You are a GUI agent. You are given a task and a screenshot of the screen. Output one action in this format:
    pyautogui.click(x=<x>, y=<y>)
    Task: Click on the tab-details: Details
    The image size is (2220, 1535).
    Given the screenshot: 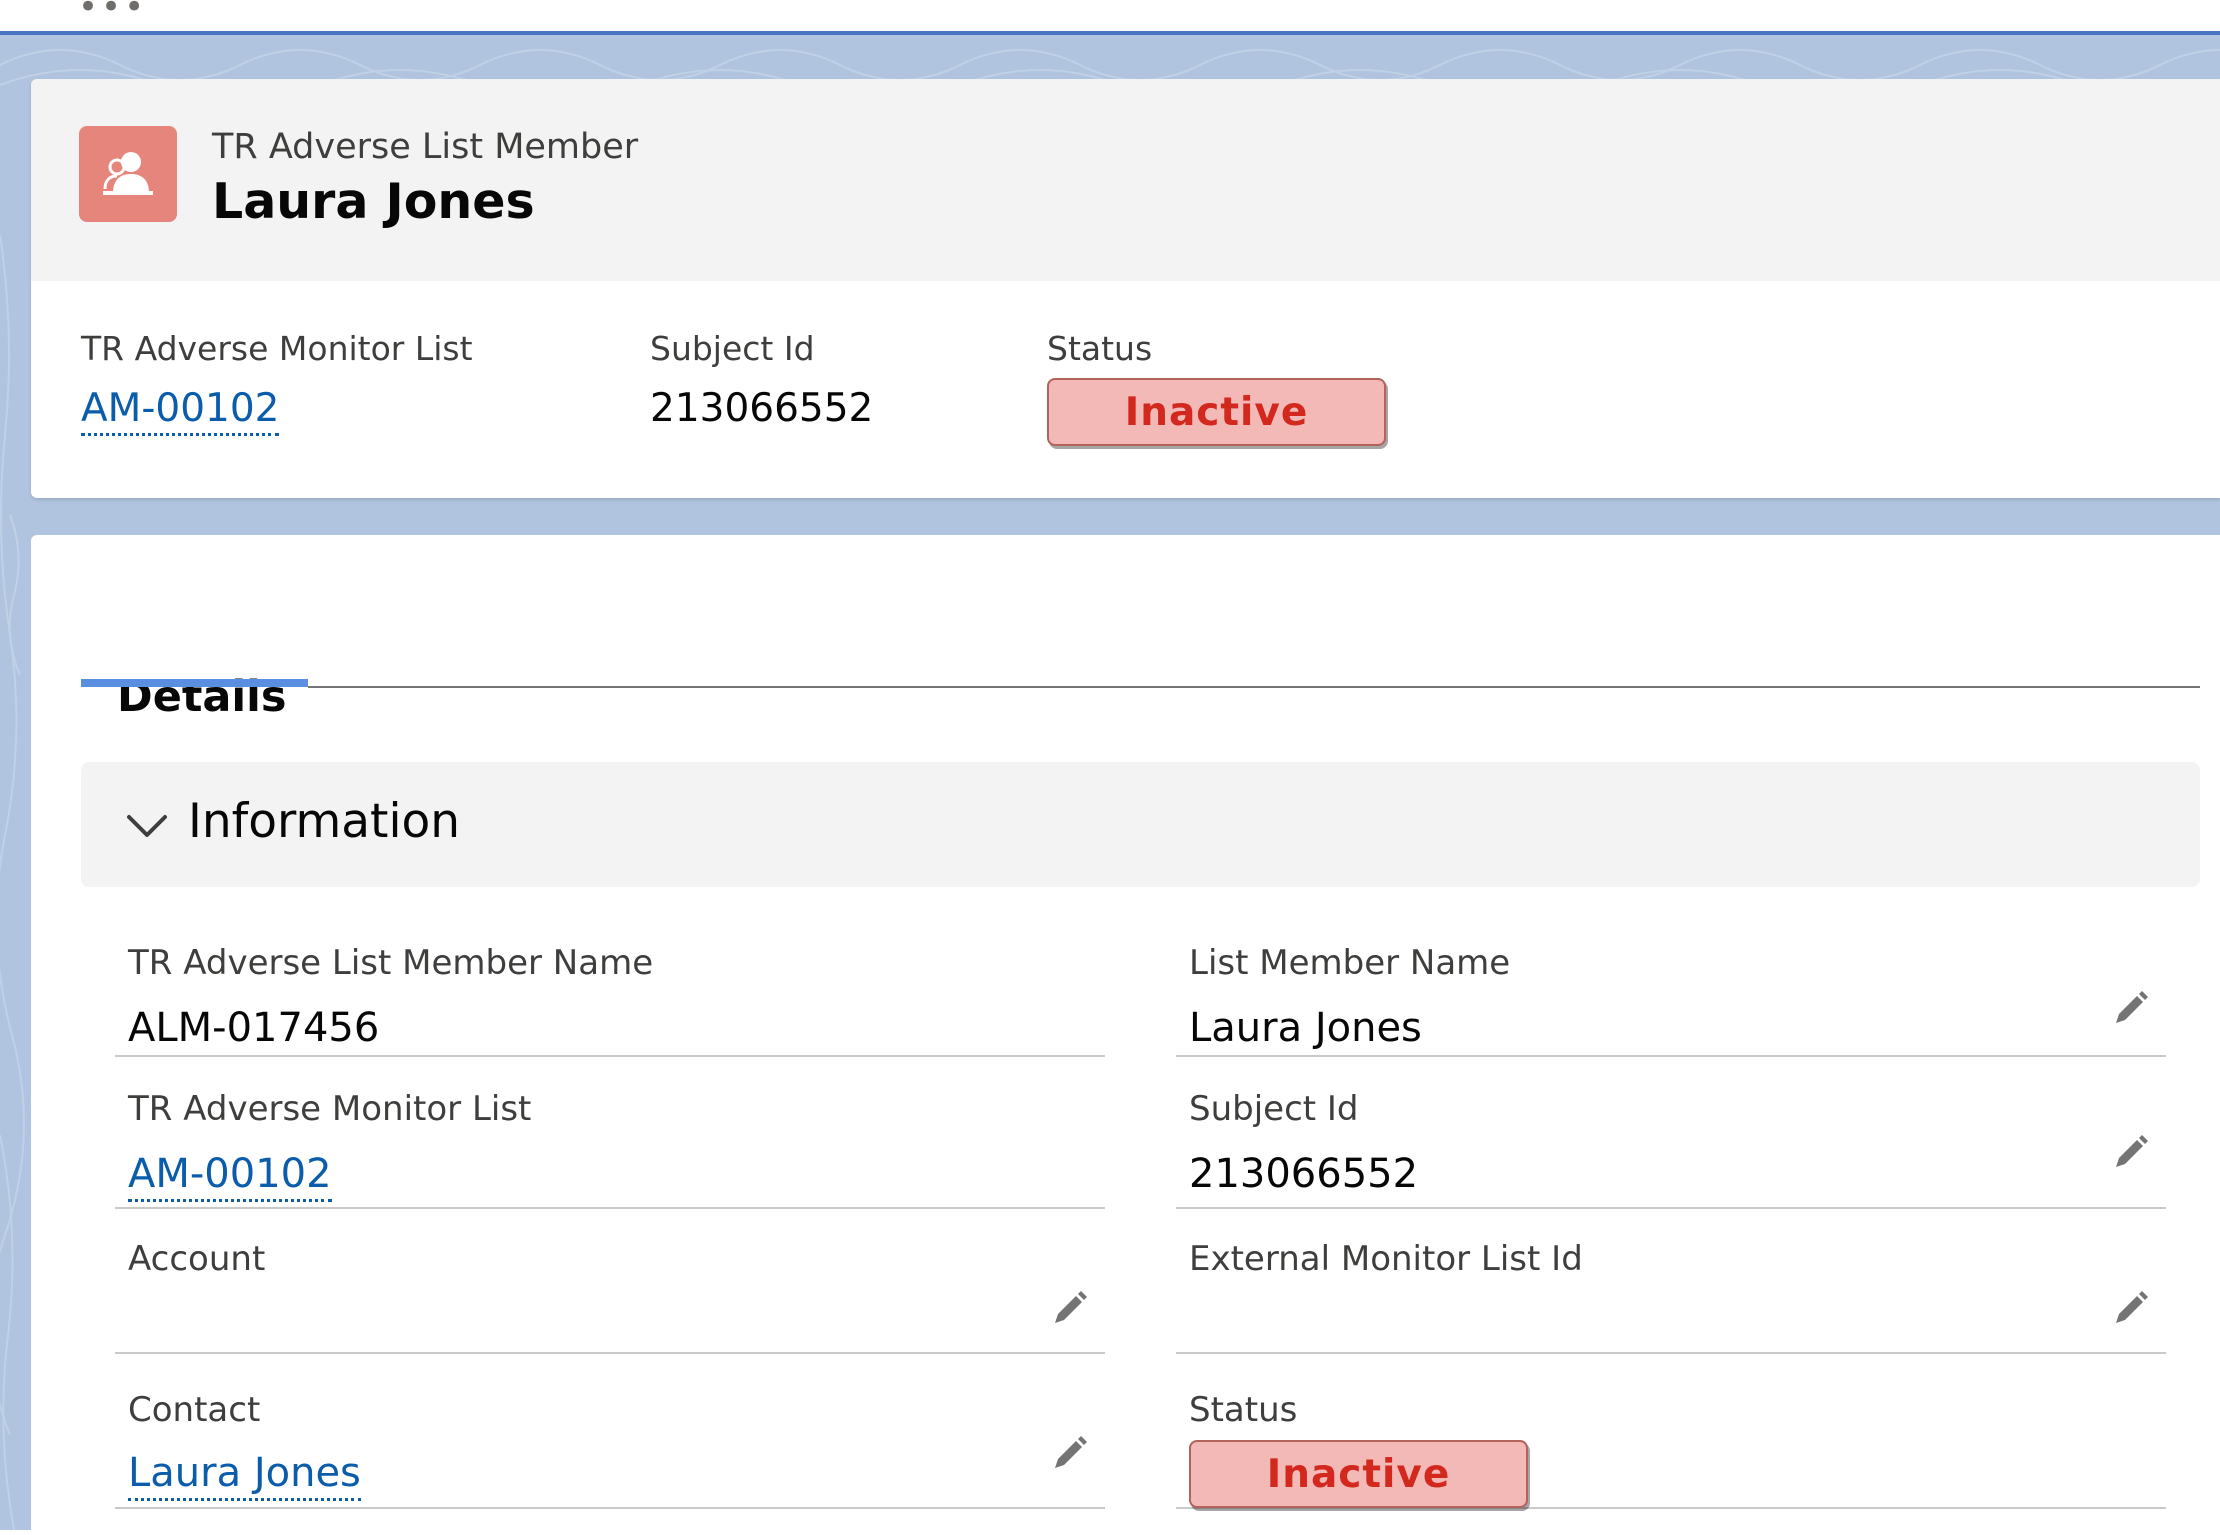 What is the action you would take?
    pyautogui.click(x=194, y=662)
    